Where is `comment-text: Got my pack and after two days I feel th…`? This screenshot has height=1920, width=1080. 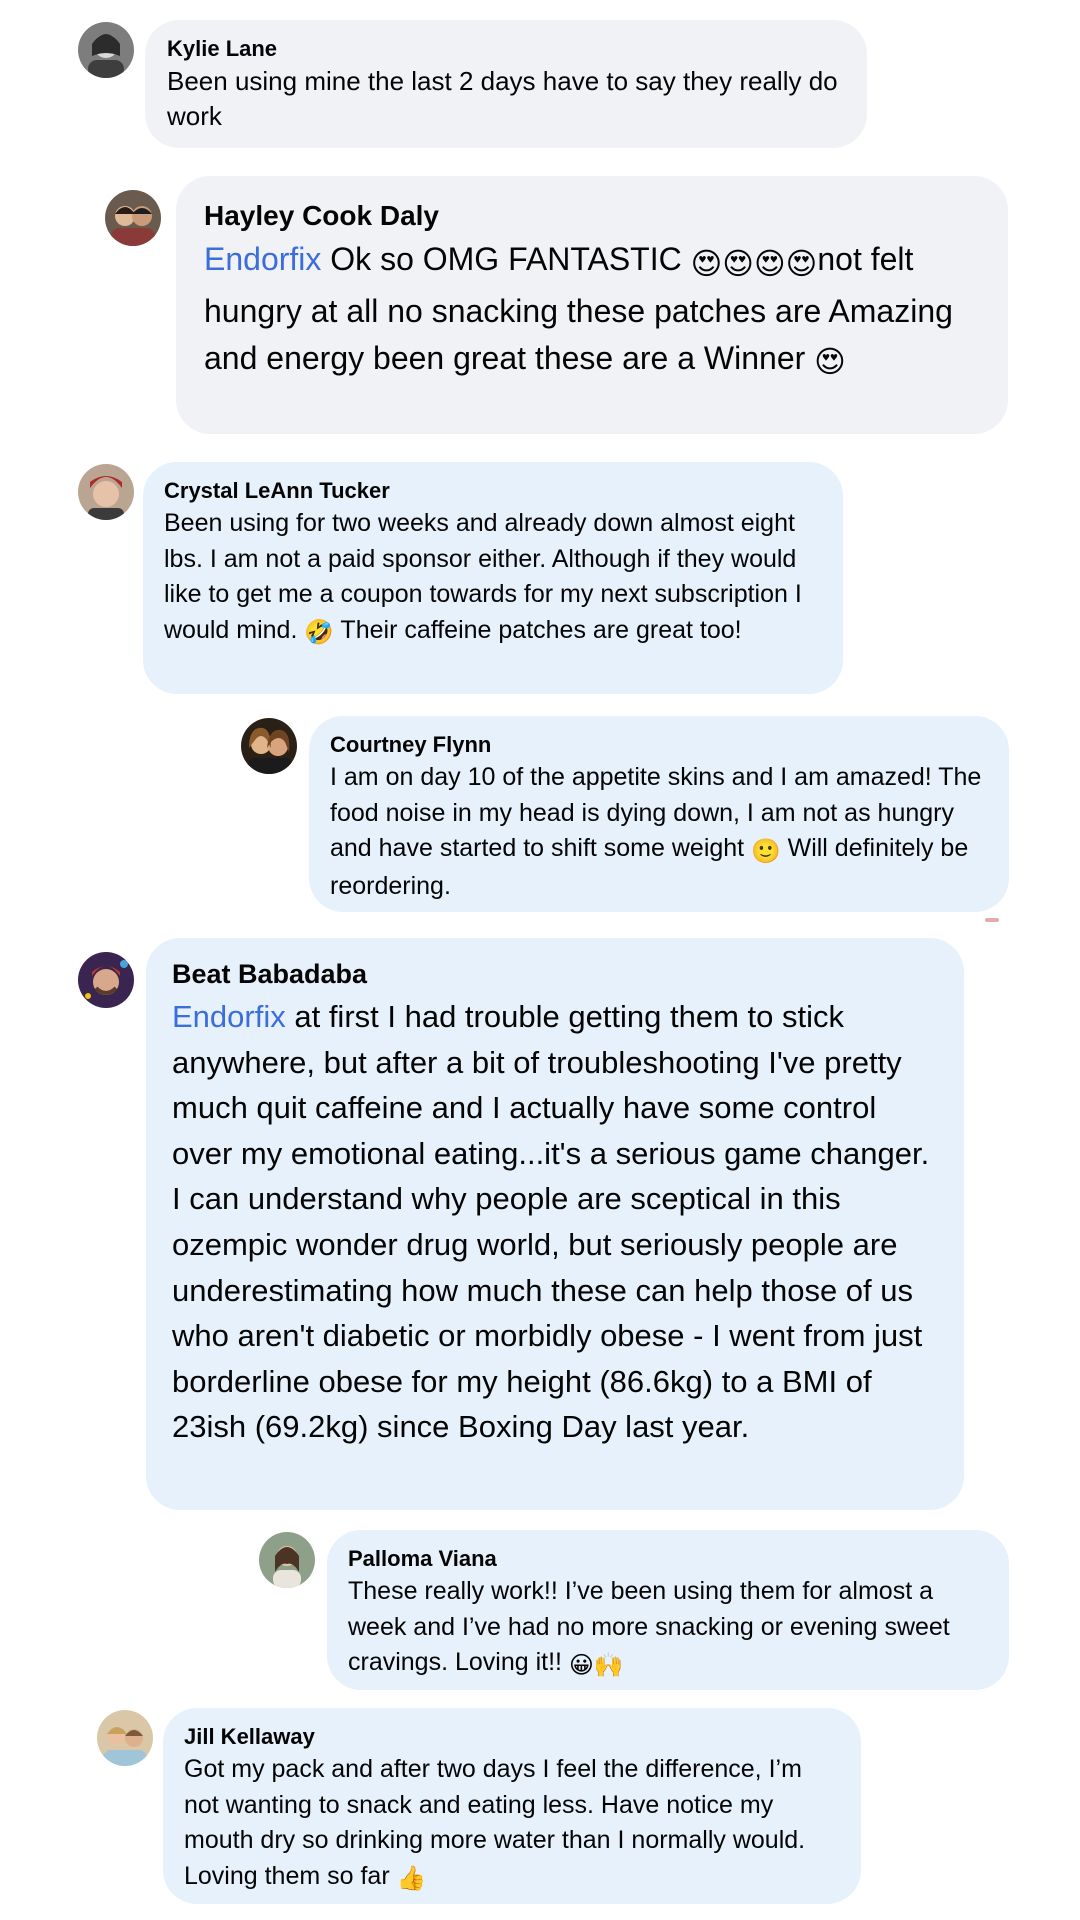 comment-text: Got my pack and after two days I feel th… is located at coordinates (512, 1824).